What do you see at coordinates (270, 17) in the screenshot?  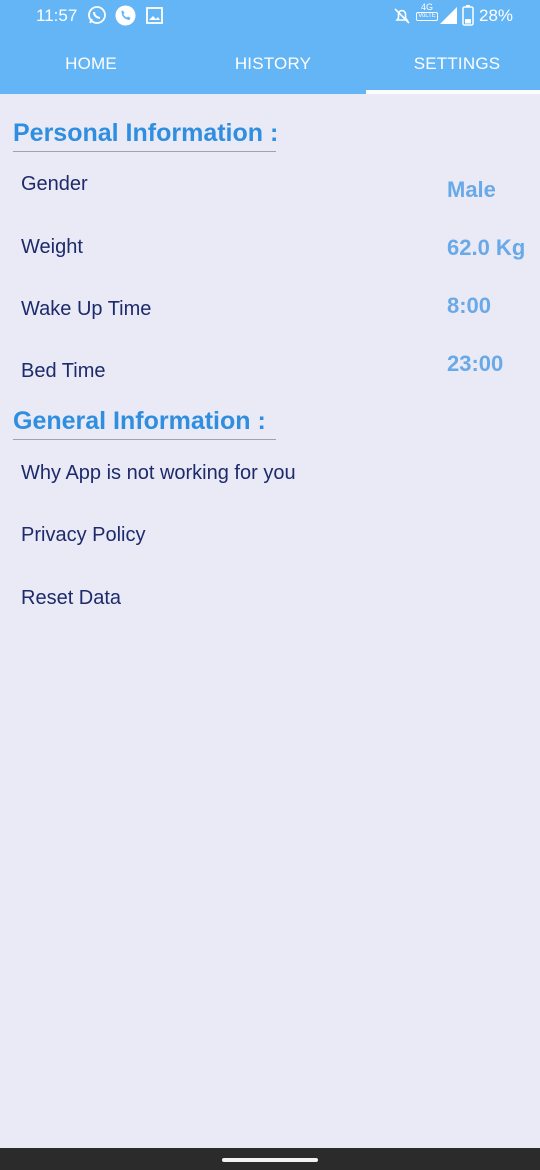 I see `status-bar: 11:57 4G VoLTE 28%` at bounding box center [270, 17].